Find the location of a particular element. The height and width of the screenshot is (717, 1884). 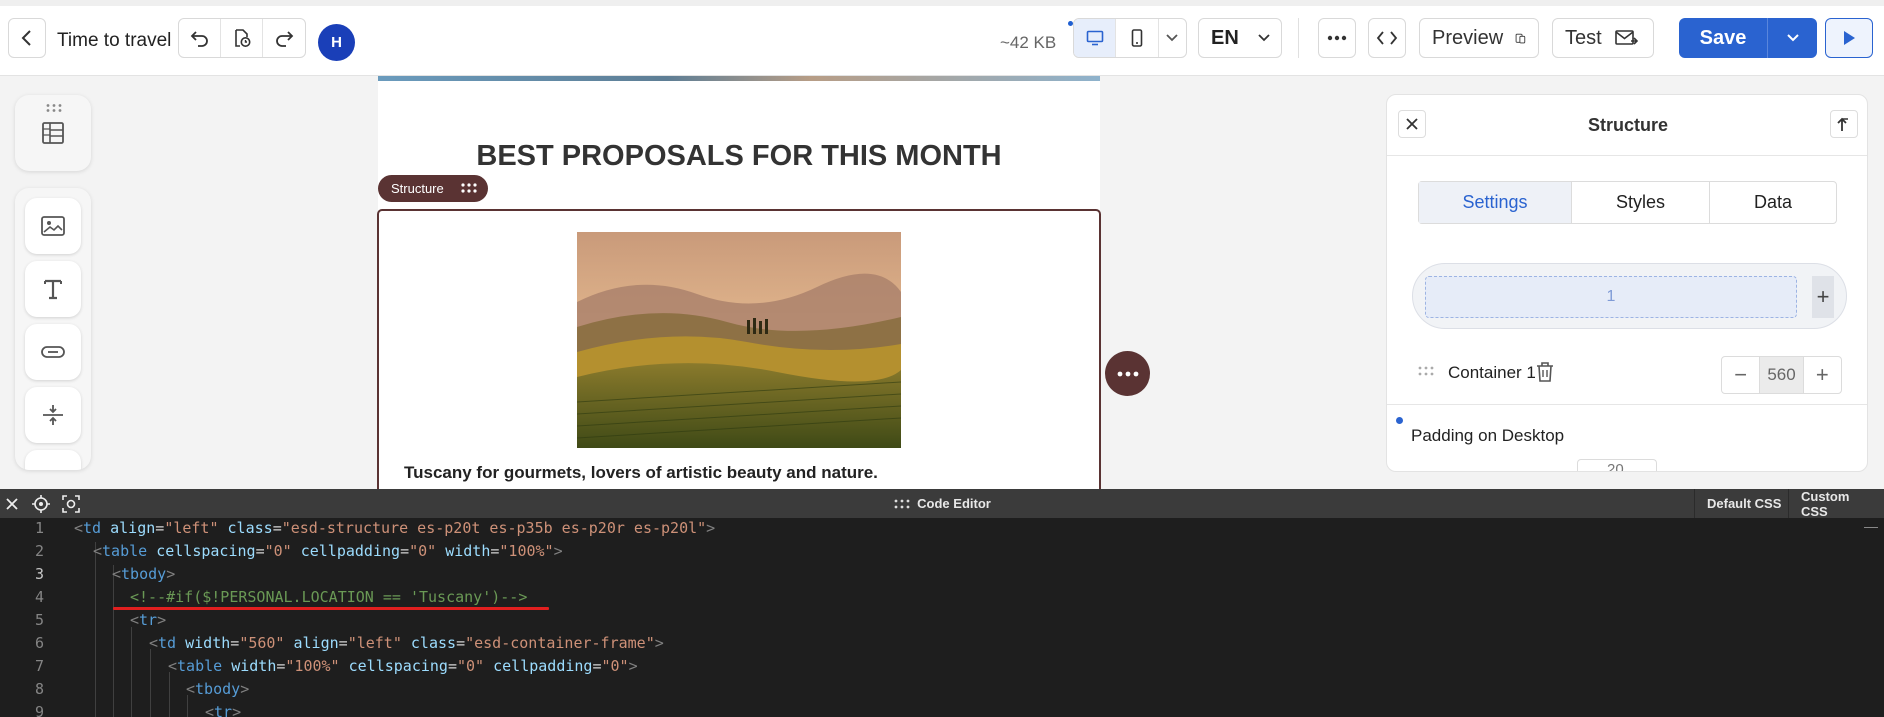

undo-icon is located at coordinates (199, 39).